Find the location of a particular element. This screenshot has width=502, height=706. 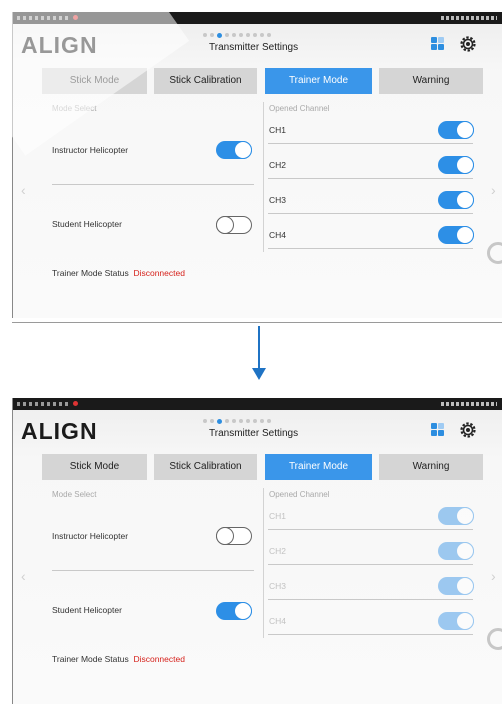

status-bar is located at coordinates (257, 404).